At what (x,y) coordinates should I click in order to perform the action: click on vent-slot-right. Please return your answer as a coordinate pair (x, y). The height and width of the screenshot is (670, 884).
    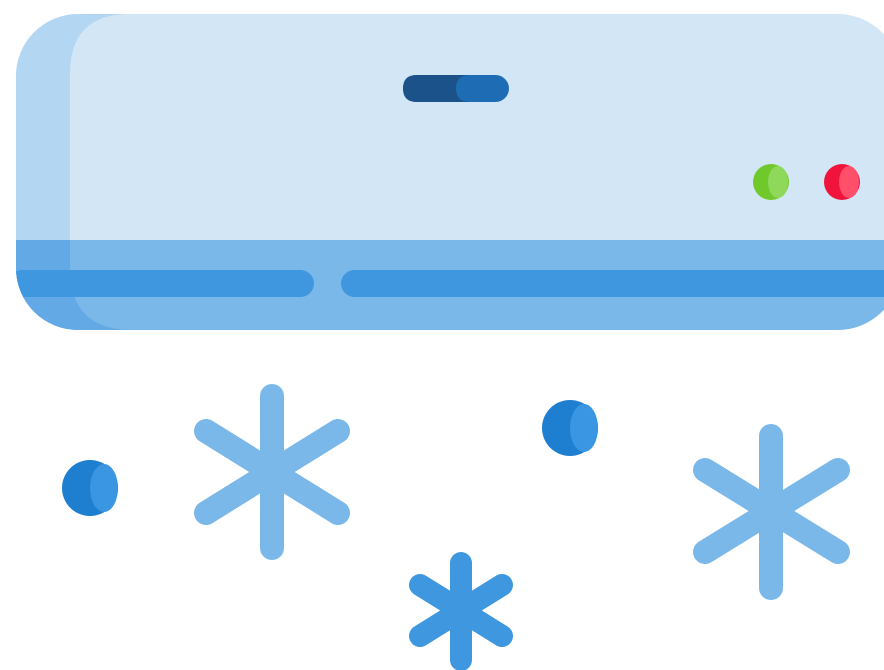
    Looking at the image, I should click on (612, 283).